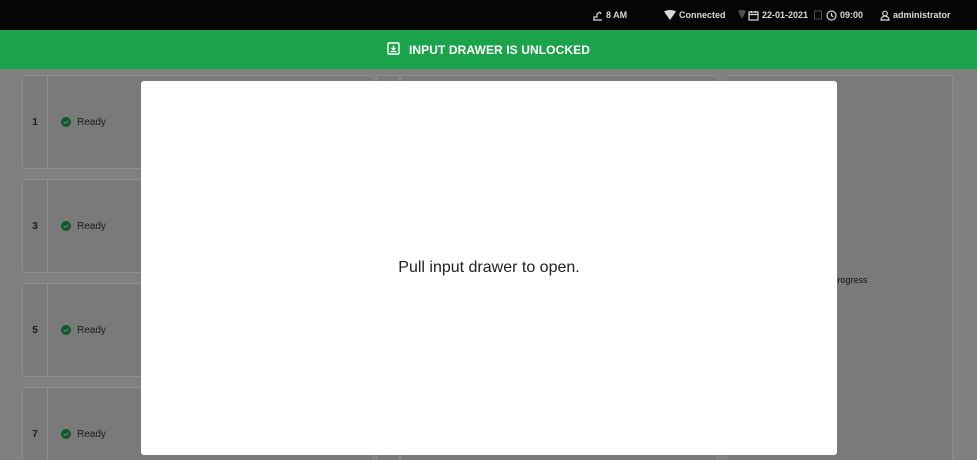 The image size is (977, 460). What do you see at coordinates (915, 15) in the screenshot?
I see `user-display: administrator` at bounding box center [915, 15].